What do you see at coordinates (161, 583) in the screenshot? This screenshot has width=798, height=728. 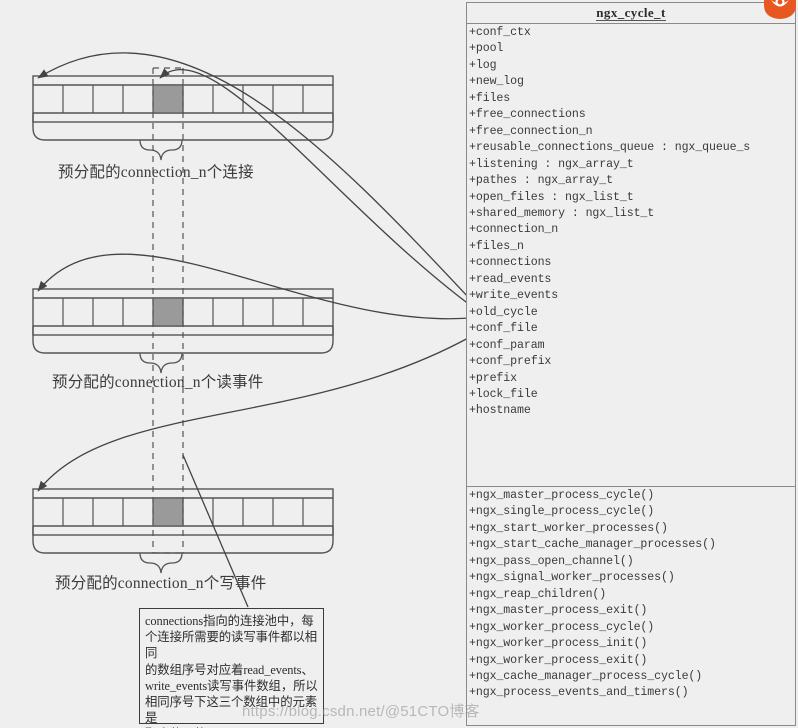 I see `write-events-array-label: 预分配的connection_n个写事件` at bounding box center [161, 583].